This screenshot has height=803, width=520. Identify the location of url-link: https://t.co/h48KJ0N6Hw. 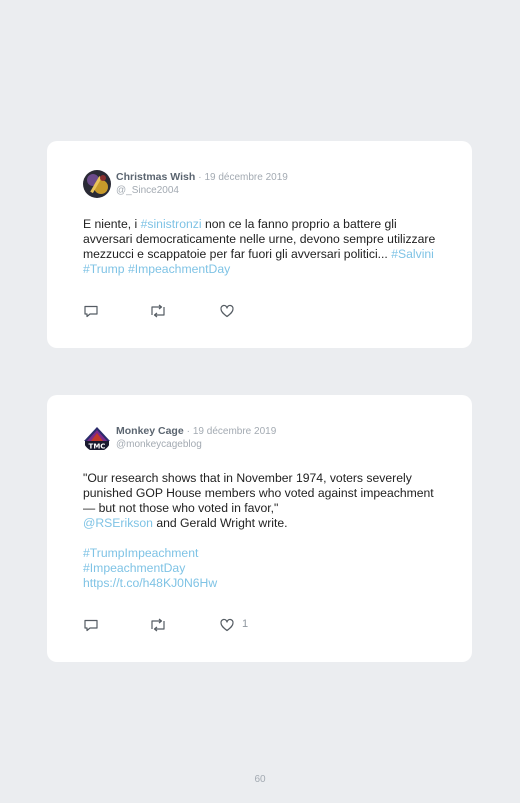
(150, 583).